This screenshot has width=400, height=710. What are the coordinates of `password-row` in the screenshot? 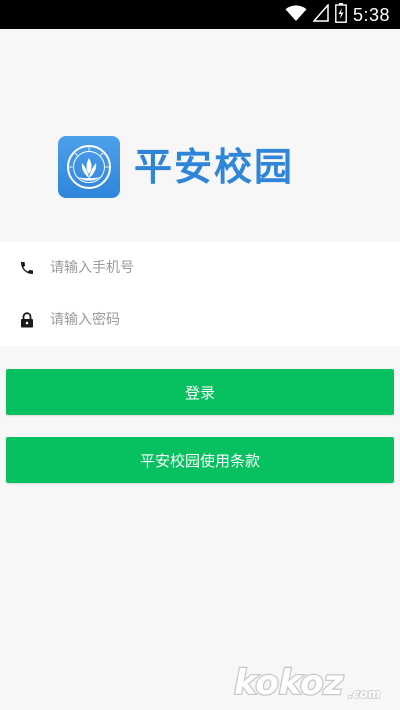 It's located at (200, 320).